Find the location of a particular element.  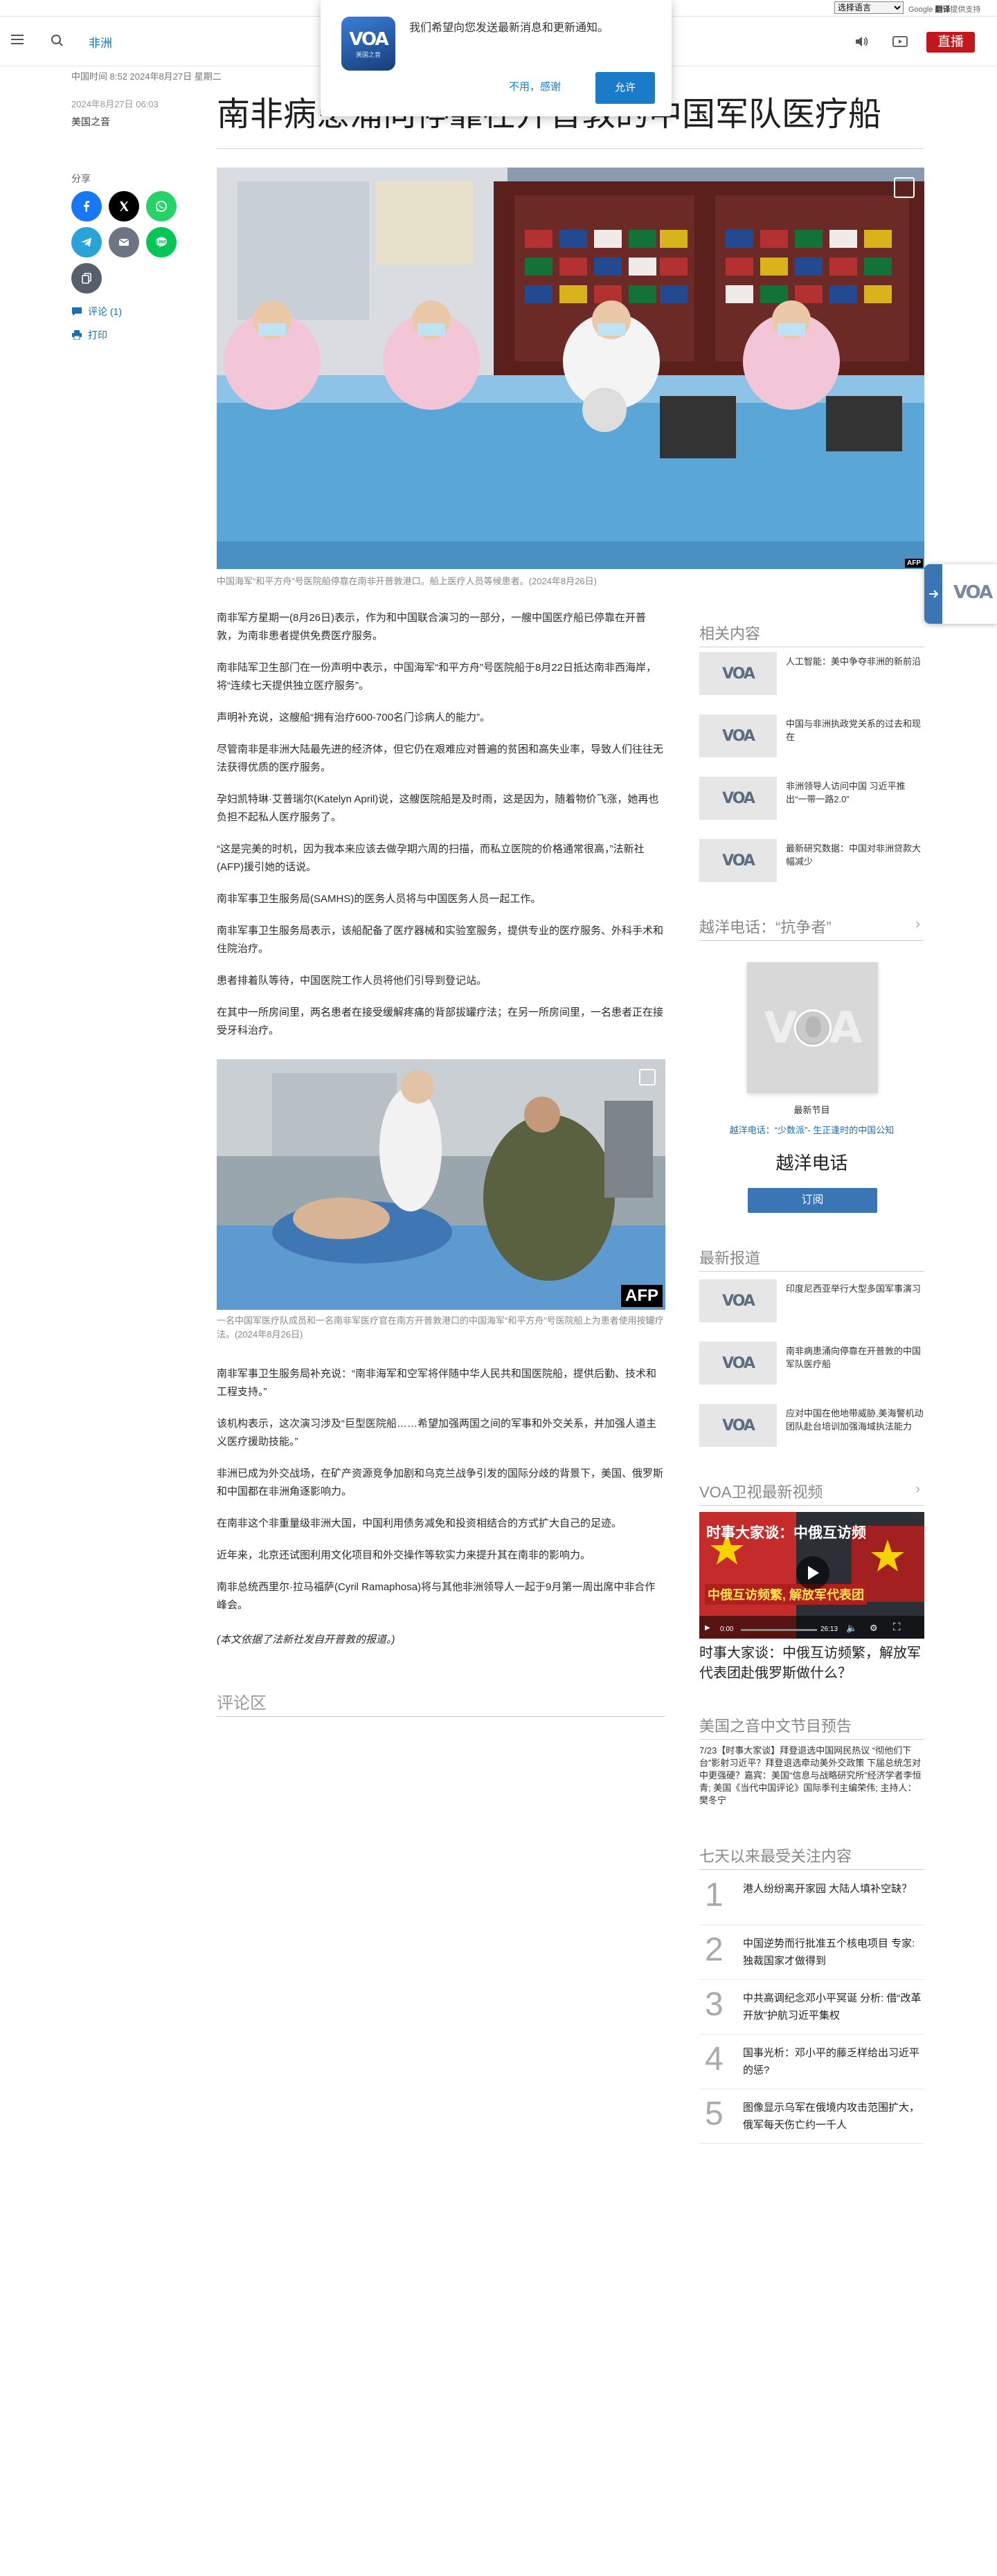

tv-icon is located at coordinates (900, 41).